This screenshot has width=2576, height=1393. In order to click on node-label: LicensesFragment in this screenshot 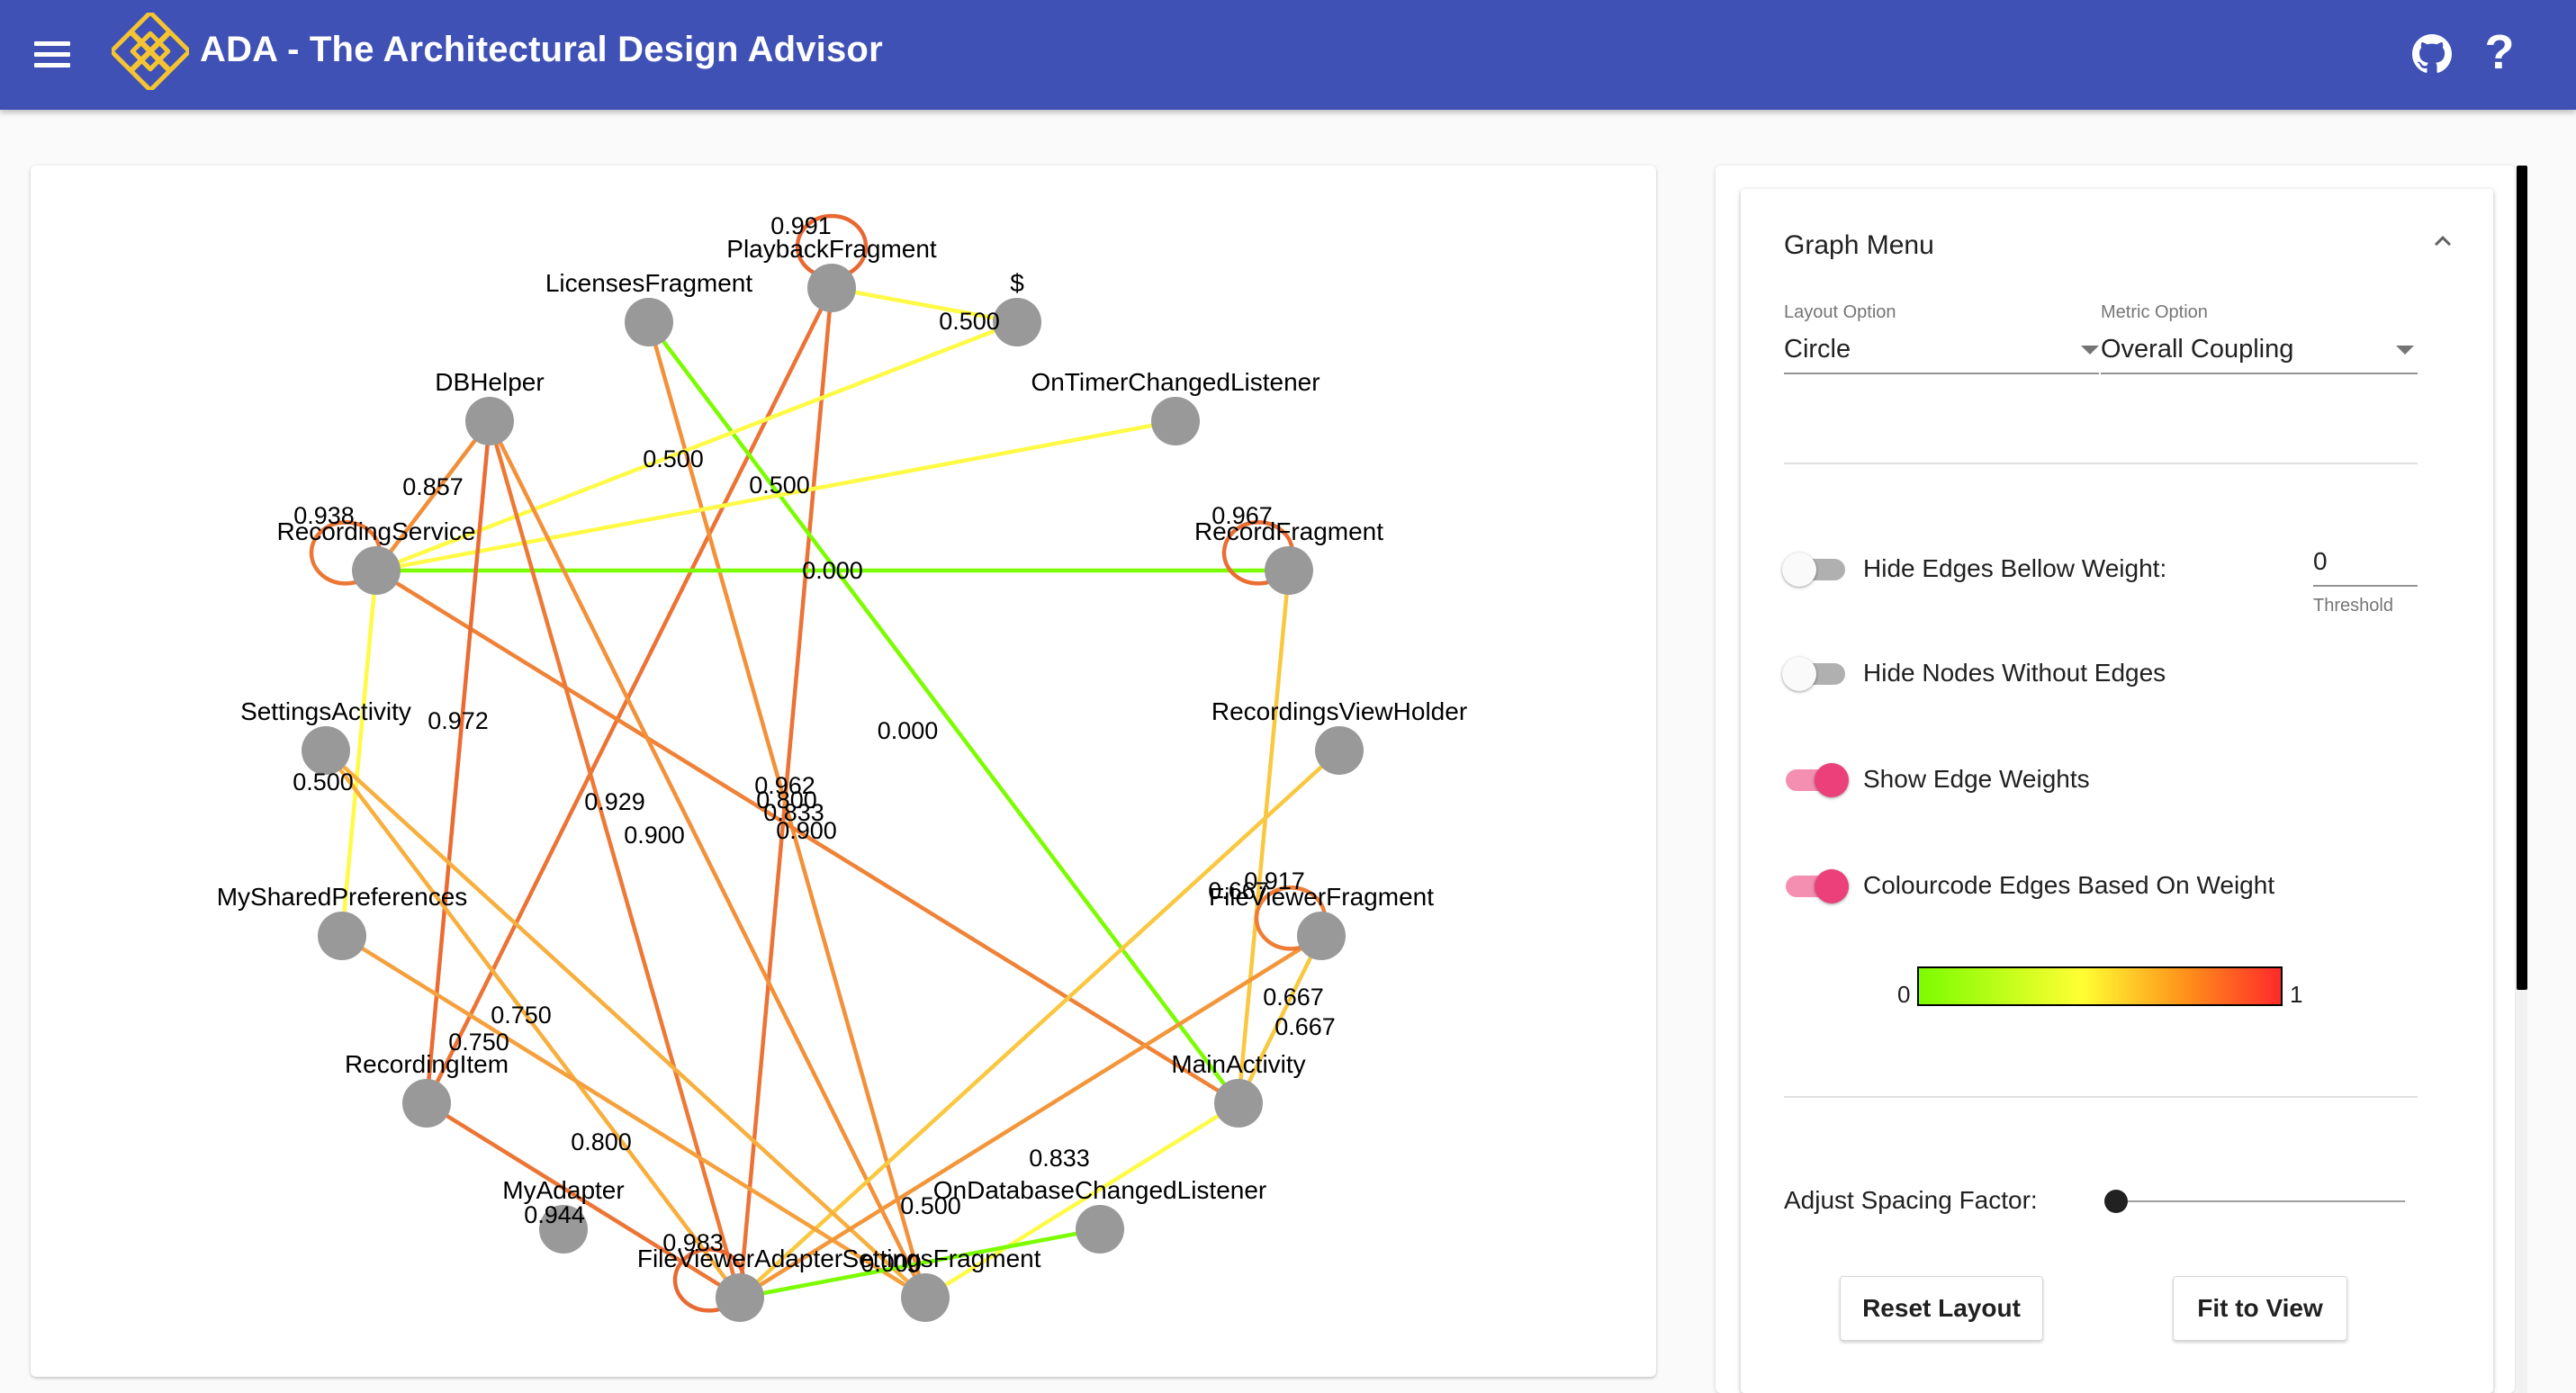, I will do `click(649, 283)`.